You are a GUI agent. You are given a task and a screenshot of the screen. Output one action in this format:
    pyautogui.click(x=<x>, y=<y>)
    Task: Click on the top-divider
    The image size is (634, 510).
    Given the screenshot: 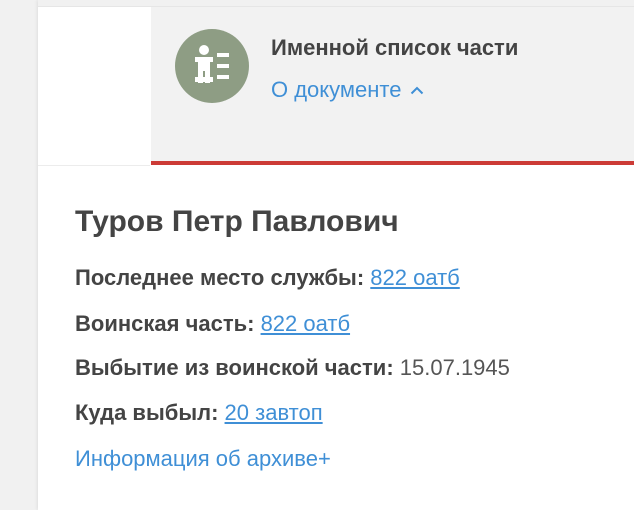 What is the action you would take?
    pyautogui.click(x=336, y=3)
    